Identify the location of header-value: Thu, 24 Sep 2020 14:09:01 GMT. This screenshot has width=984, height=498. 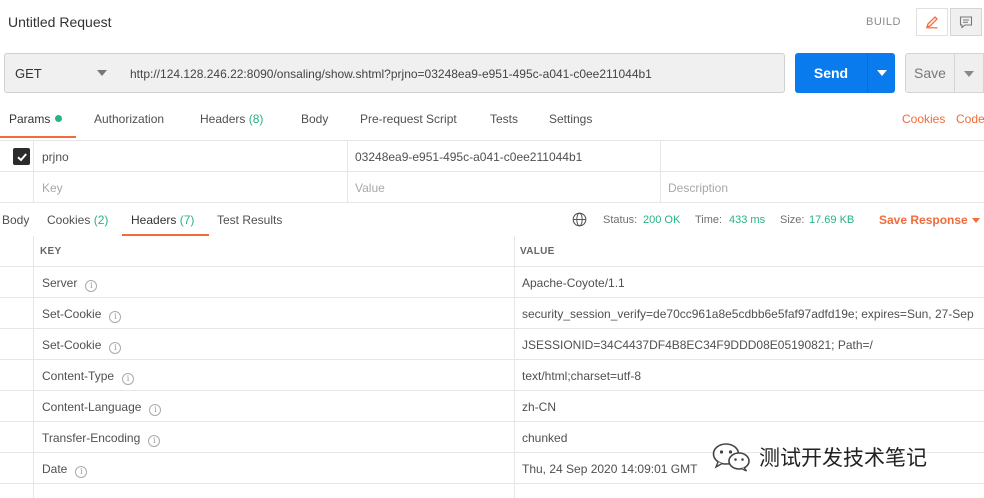
(610, 469).